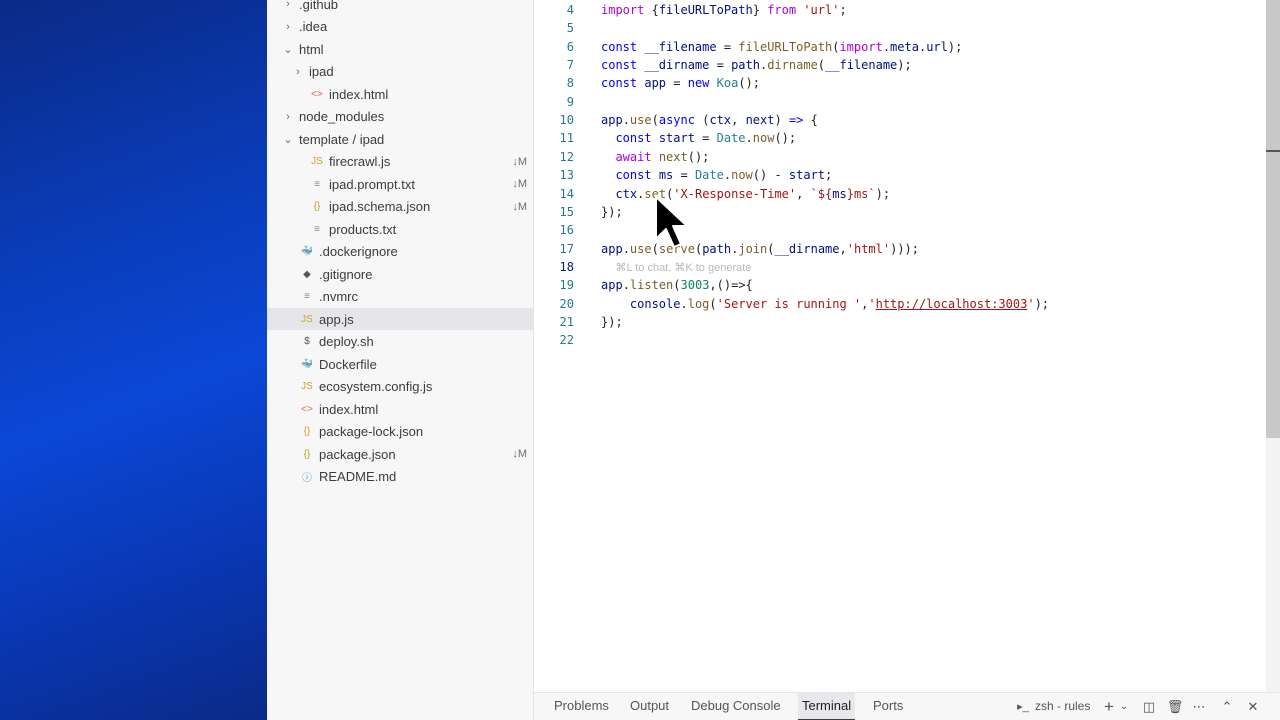 The width and height of the screenshot is (1280, 720). I want to click on code-line: 22, so click(900, 340).